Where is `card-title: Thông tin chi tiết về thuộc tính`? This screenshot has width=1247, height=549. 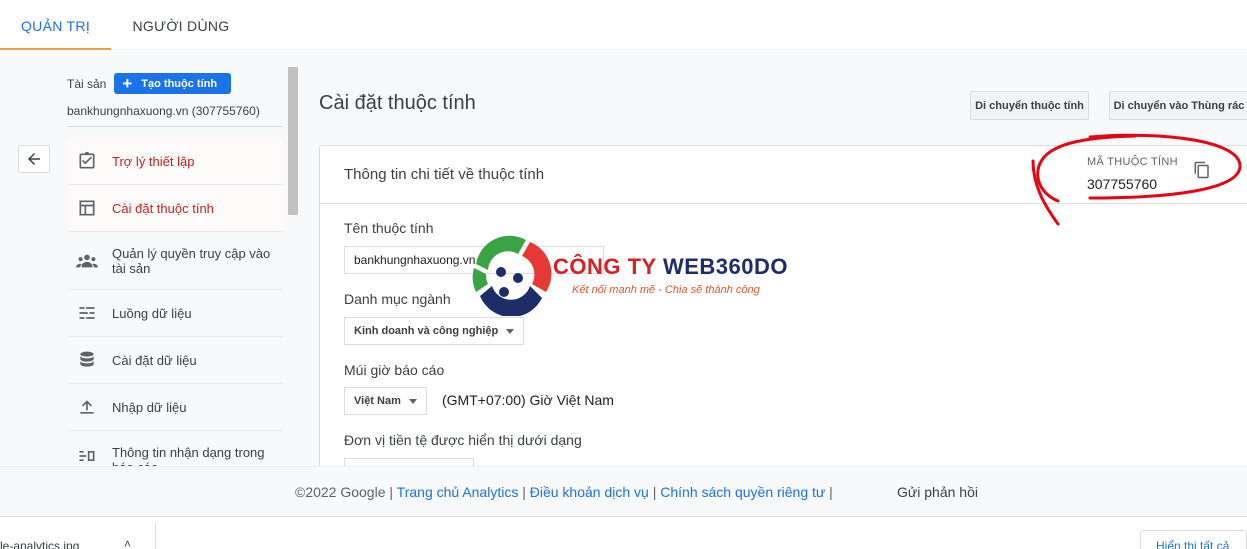 card-title: Thông tin chi tiết về thuộc tính is located at coordinates (444, 174).